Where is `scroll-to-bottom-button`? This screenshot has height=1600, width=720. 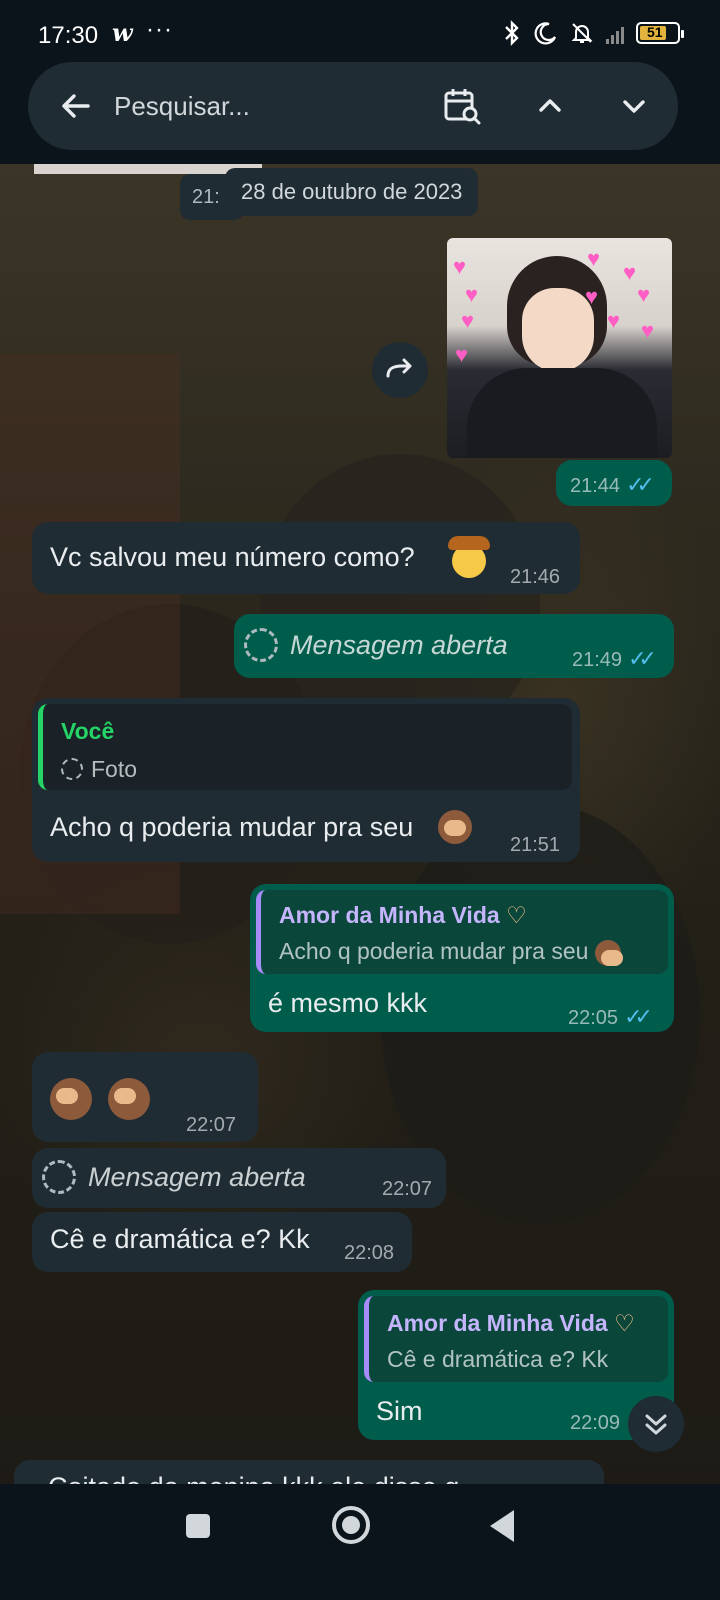
scroll-to-bottom-button is located at coordinates (656, 1424).